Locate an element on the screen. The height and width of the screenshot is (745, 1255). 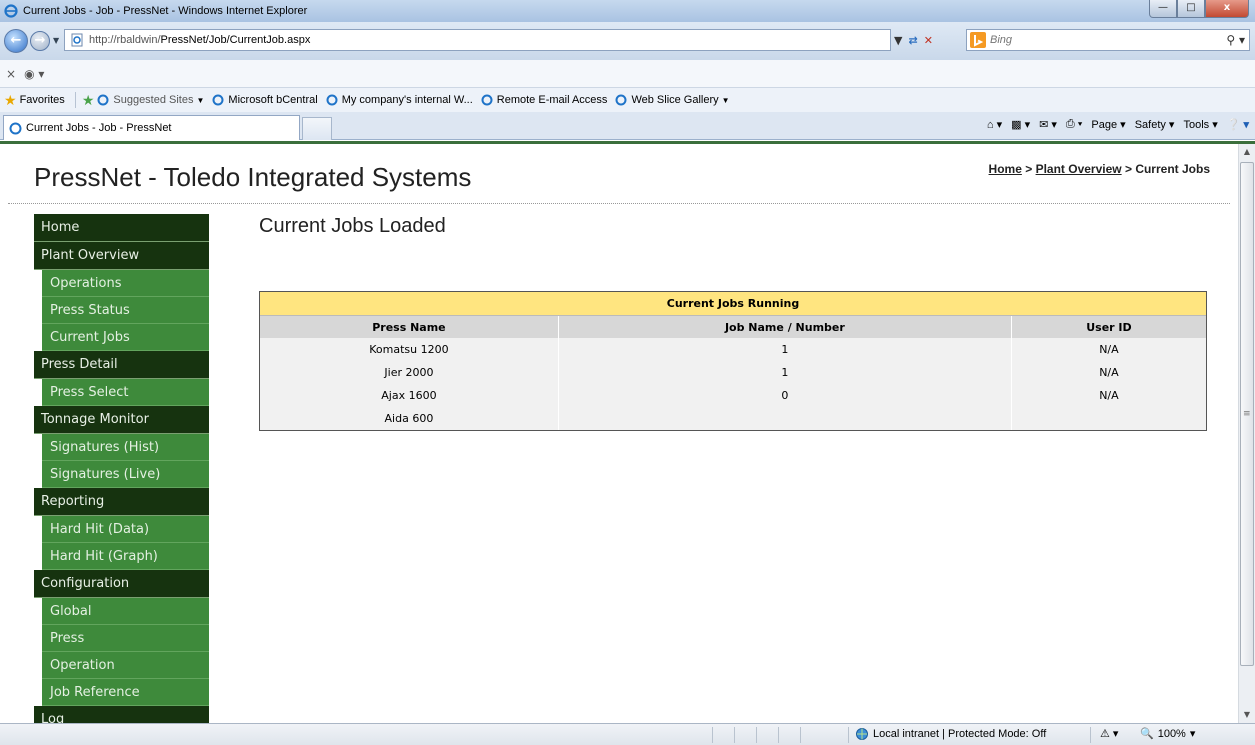
safety-menu: Safety ▾ is located at coordinates (1155, 124).